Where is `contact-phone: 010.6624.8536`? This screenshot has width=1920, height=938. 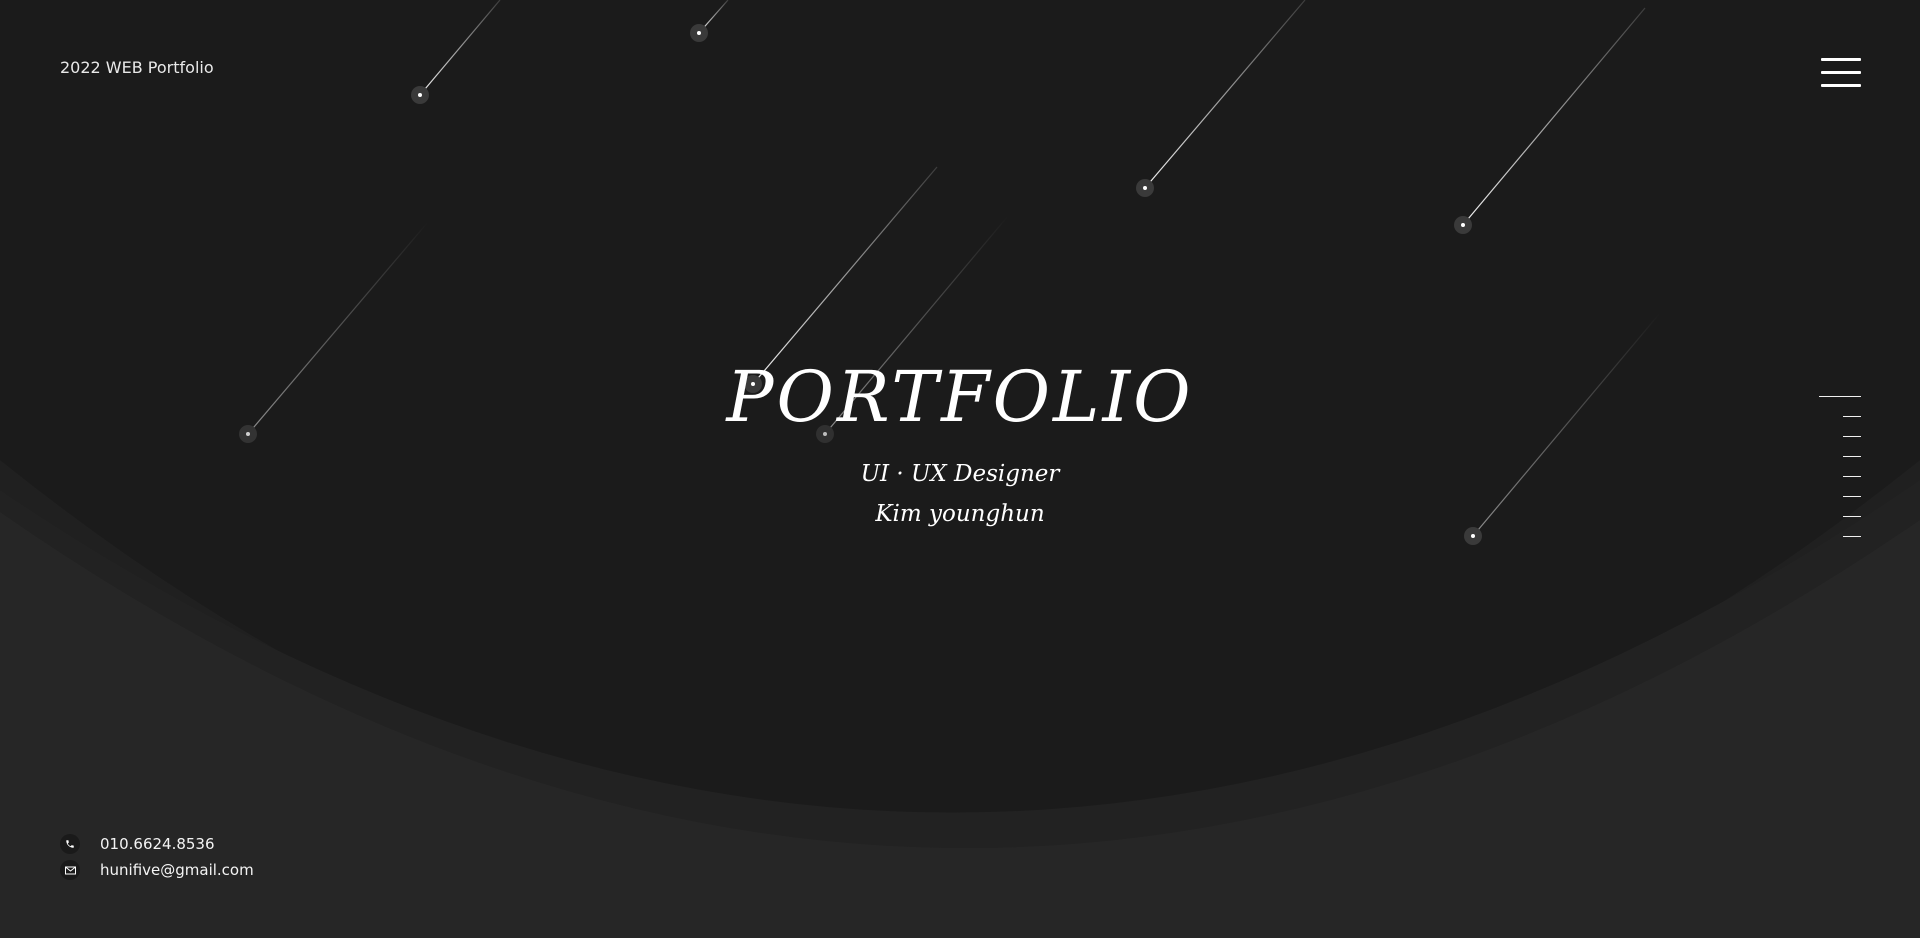
contact-phone: 010.6624.8536 is located at coordinates (157, 844).